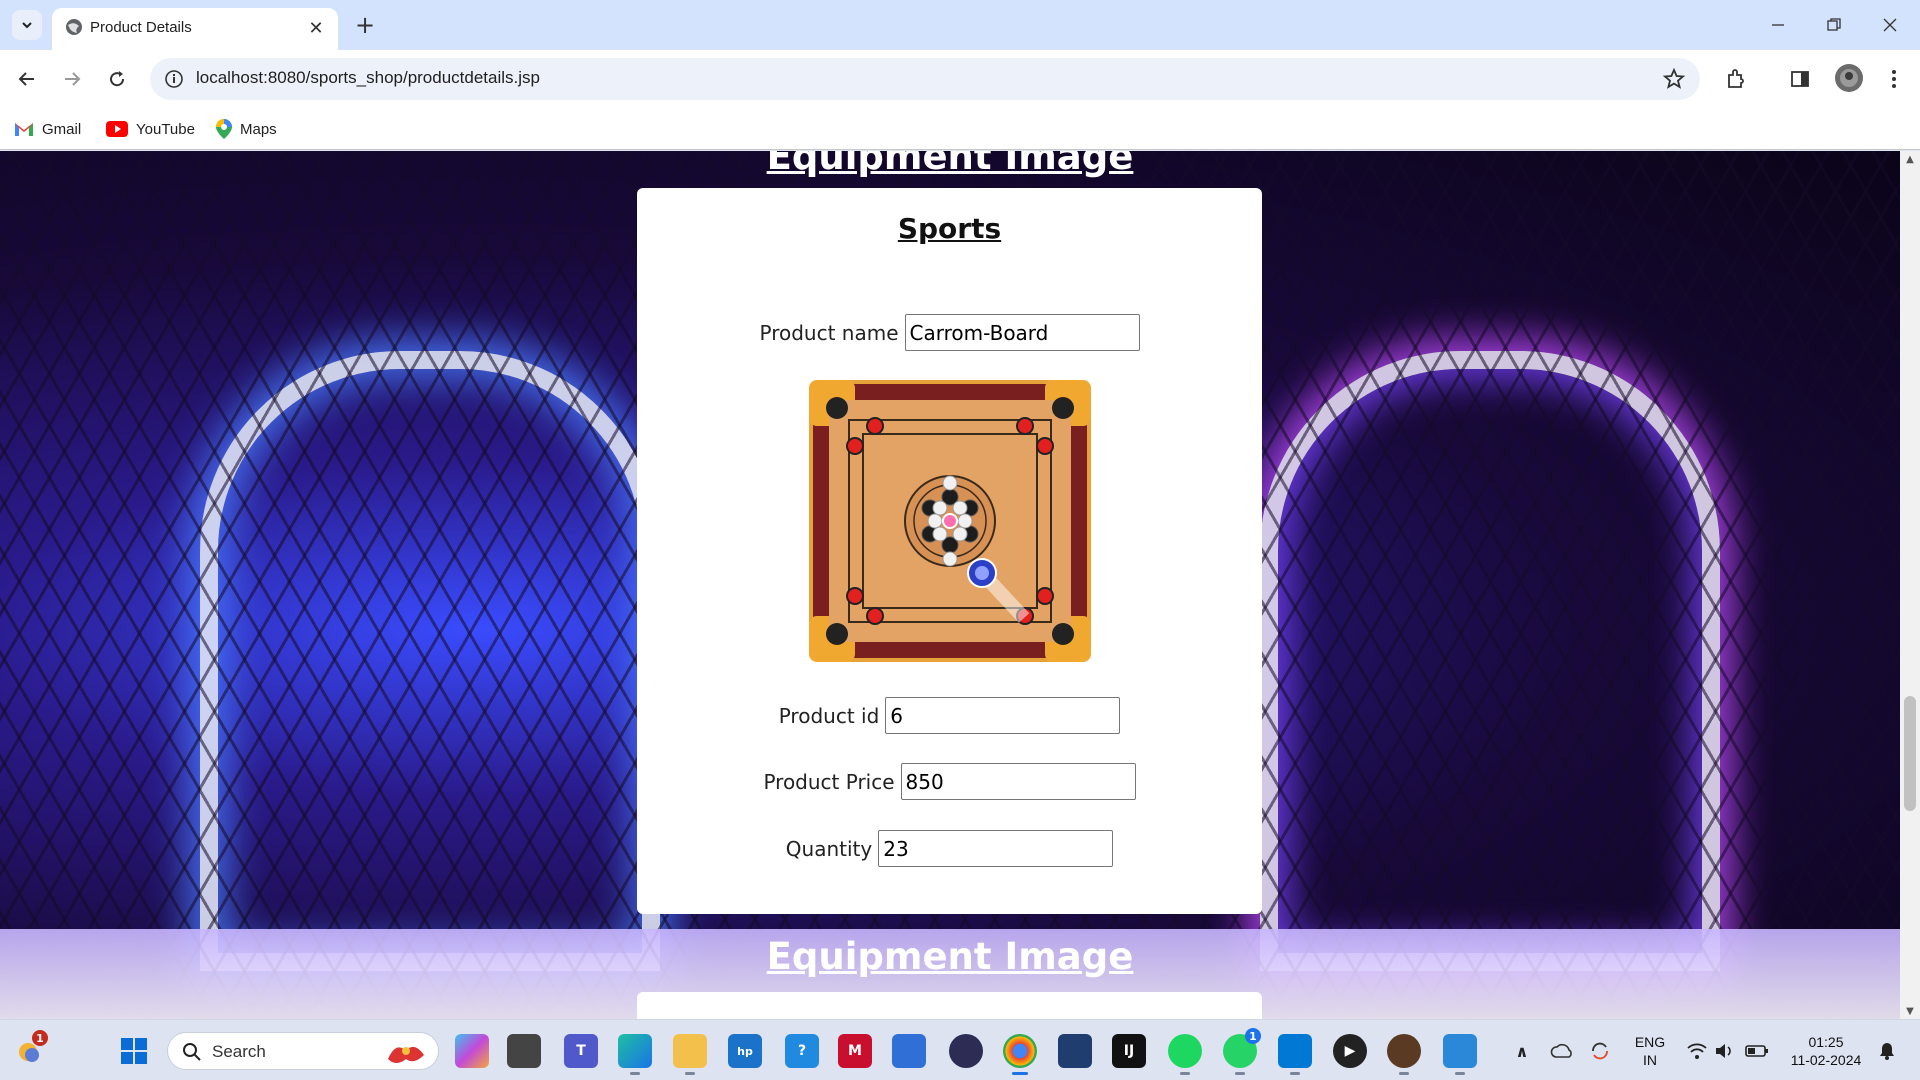  What do you see at coordinates (1650, 1060) in the screenshot?
I see `region-code: IN` at bounding box center [1650, 1060].